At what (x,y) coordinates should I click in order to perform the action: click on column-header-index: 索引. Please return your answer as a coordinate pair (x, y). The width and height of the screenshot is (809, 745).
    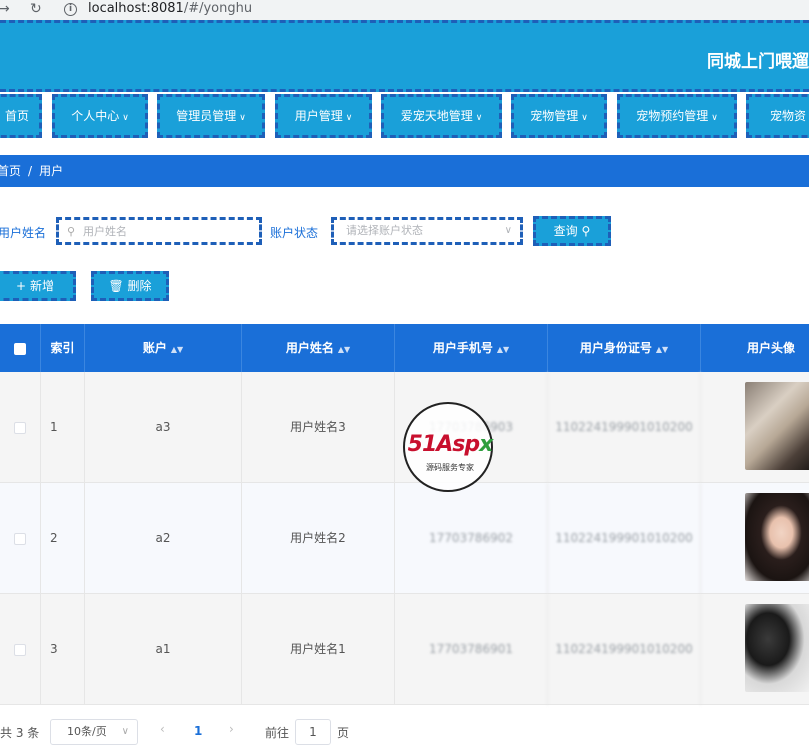
    Looking at the image, I should click on (63, 348).